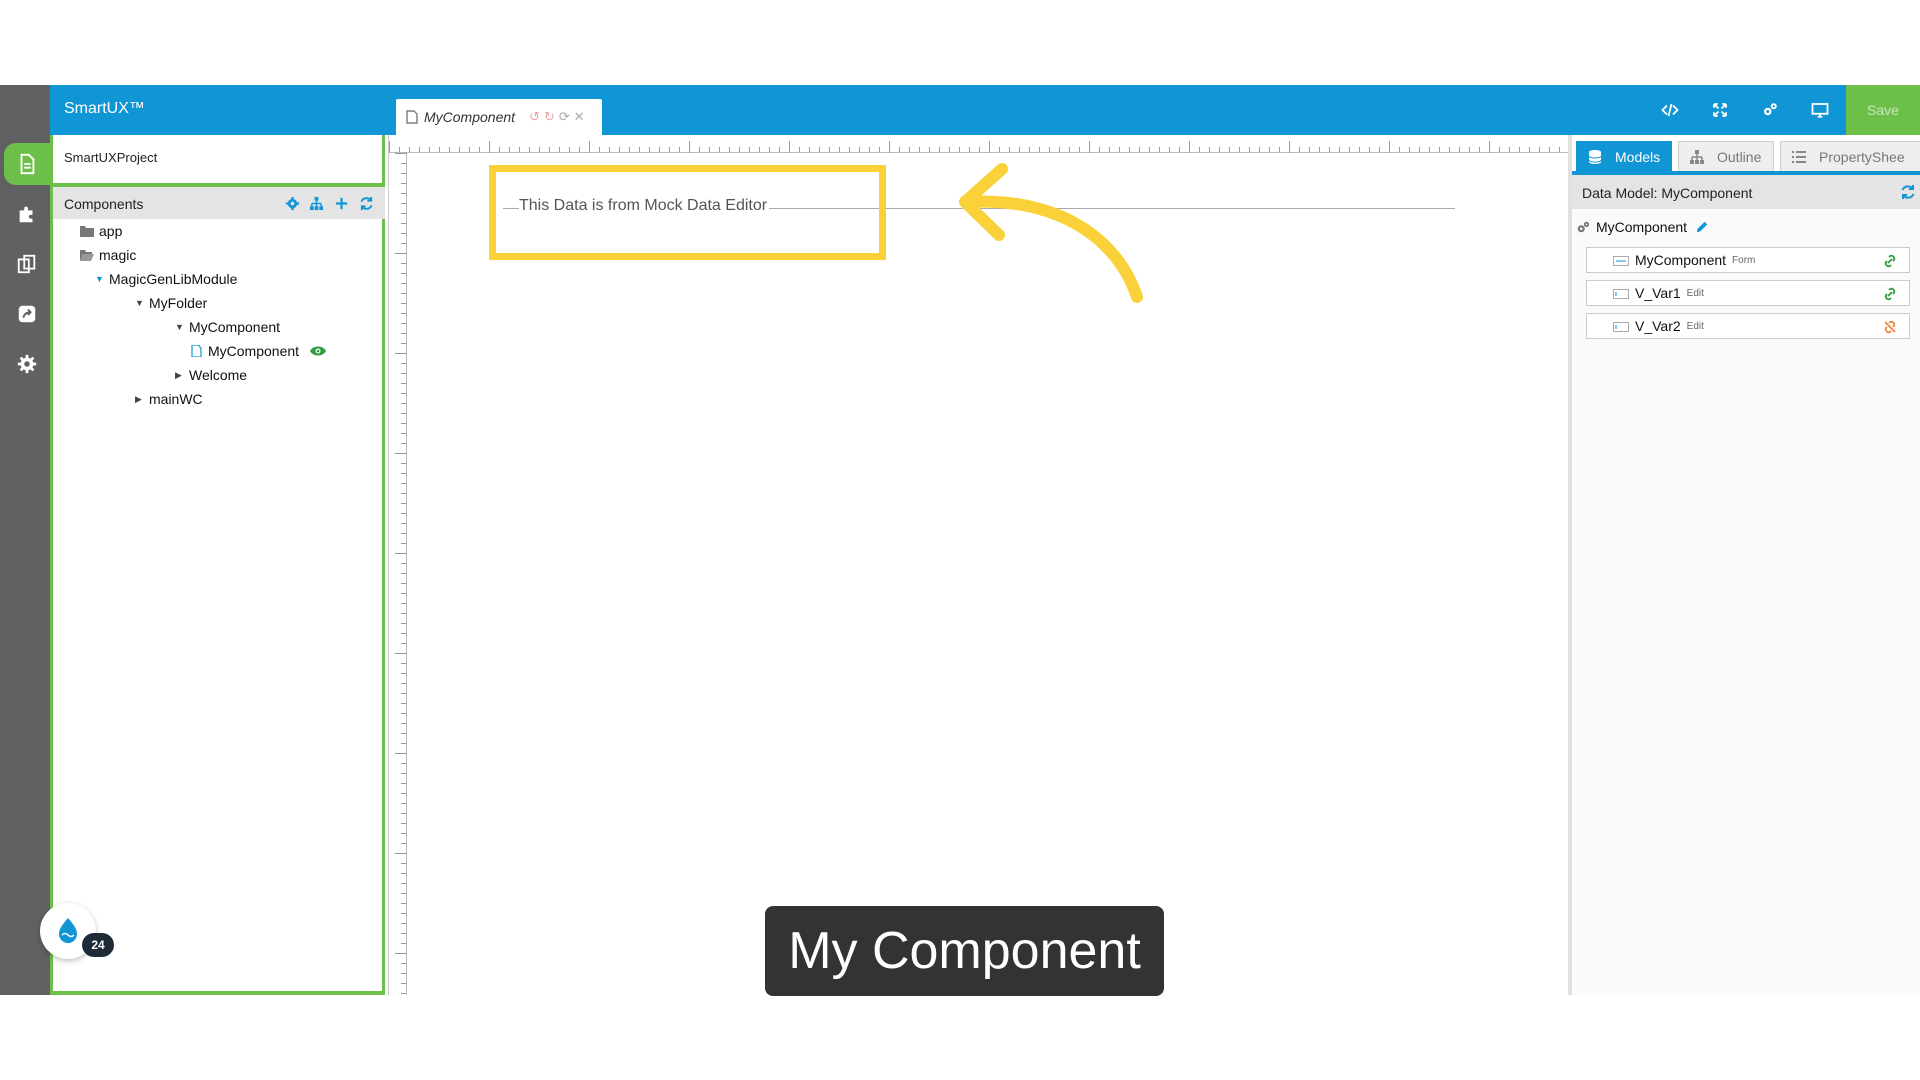 The image size is (1920, 1080). What do you see at coordinates (1051, 233) in the screenshot?
I see `arrow-annotation-icon` at bounding box center [1051, 233].